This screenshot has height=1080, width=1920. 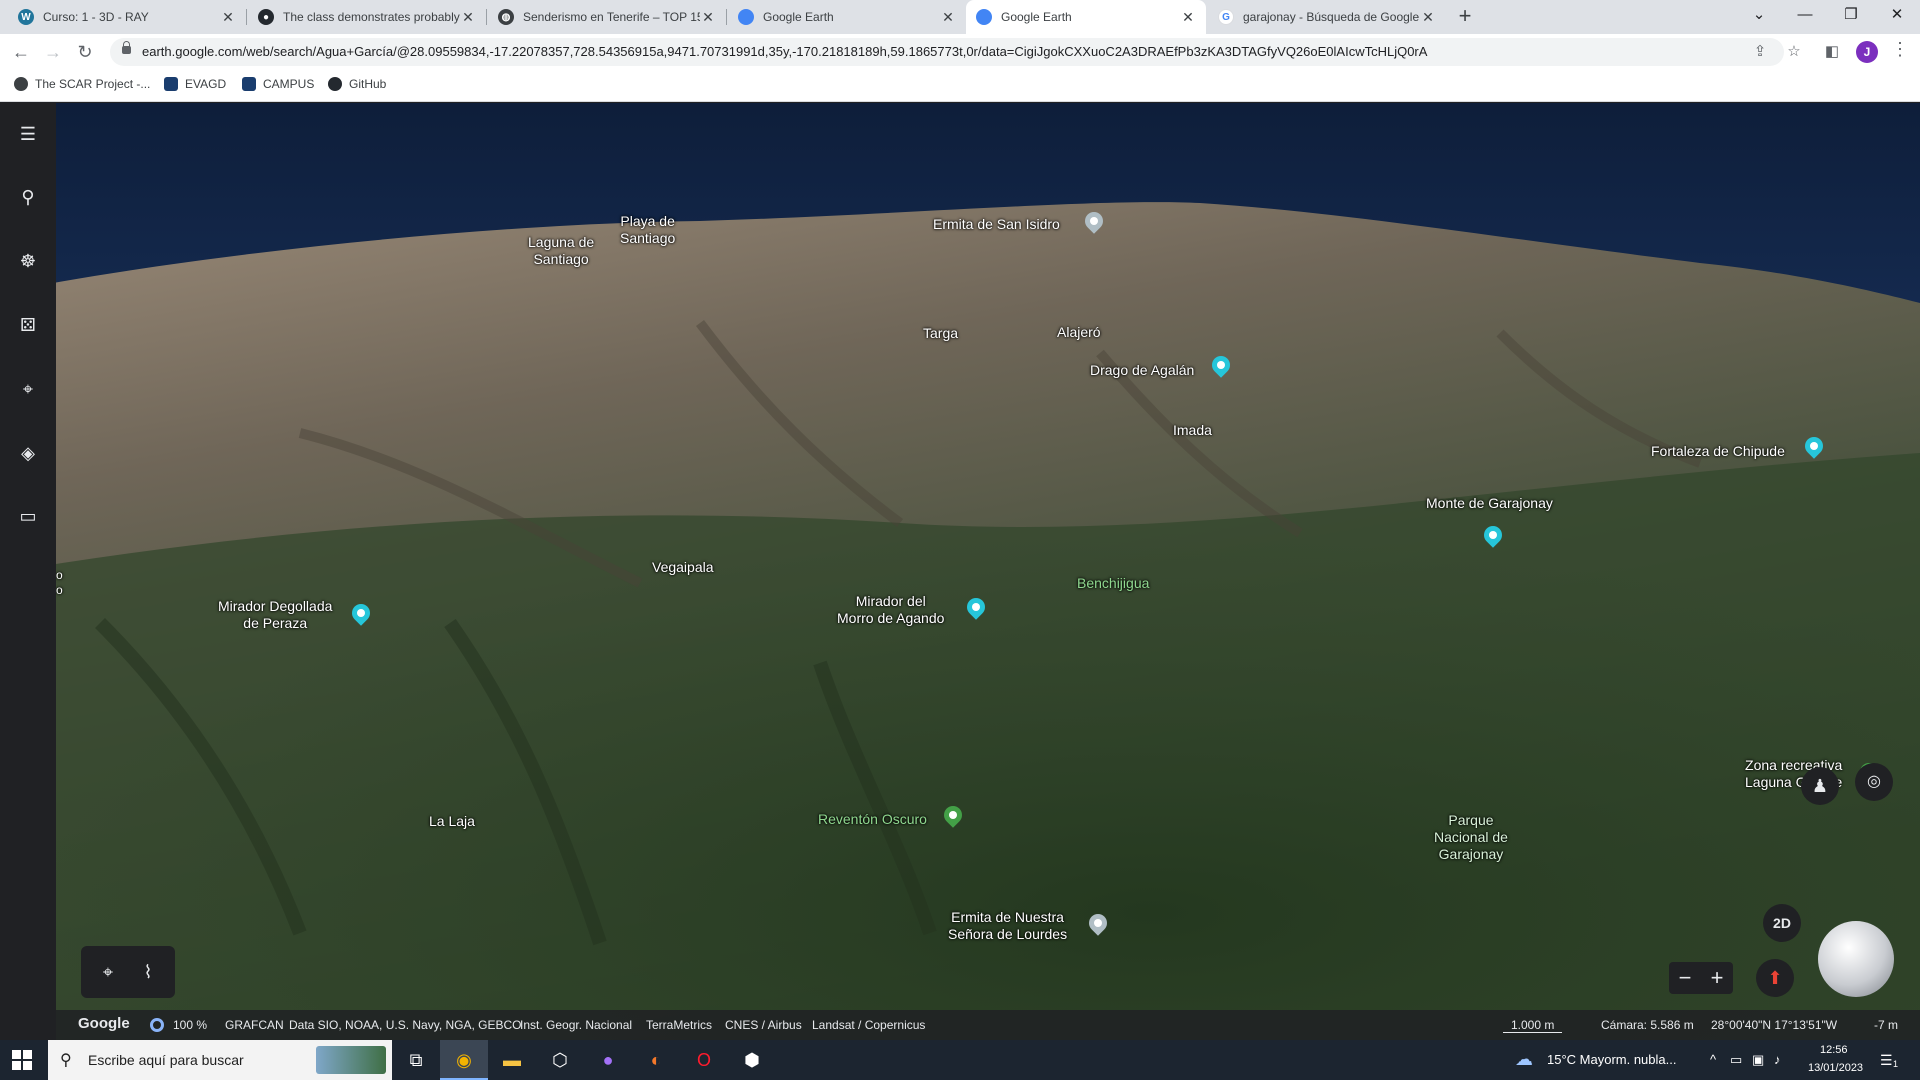 What do you see at coordinates (1113, 583) in the screenshot?
I see `place-label: Benchijigua` at bounding box center [1113, 583].